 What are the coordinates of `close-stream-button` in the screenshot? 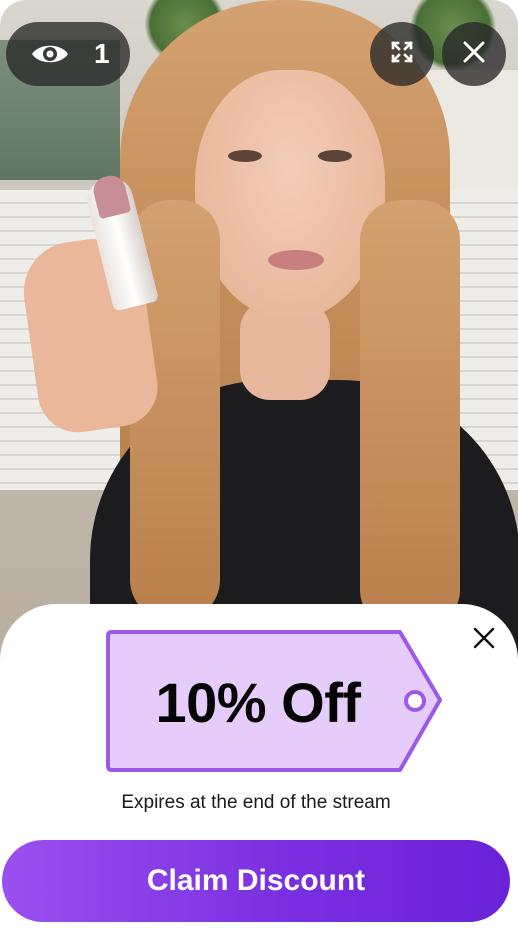 It's located at (474, 54).